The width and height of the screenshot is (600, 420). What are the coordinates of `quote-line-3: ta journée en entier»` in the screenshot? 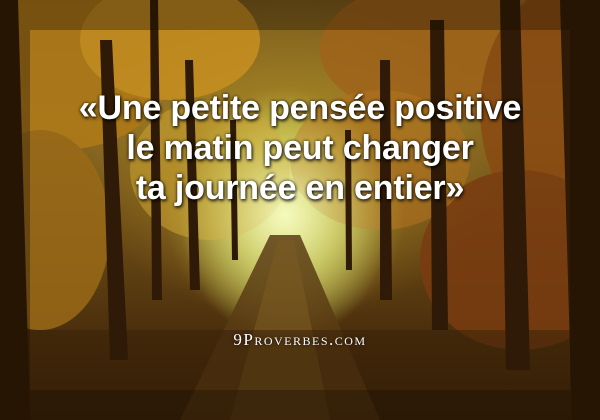 It's located at (300, 188).